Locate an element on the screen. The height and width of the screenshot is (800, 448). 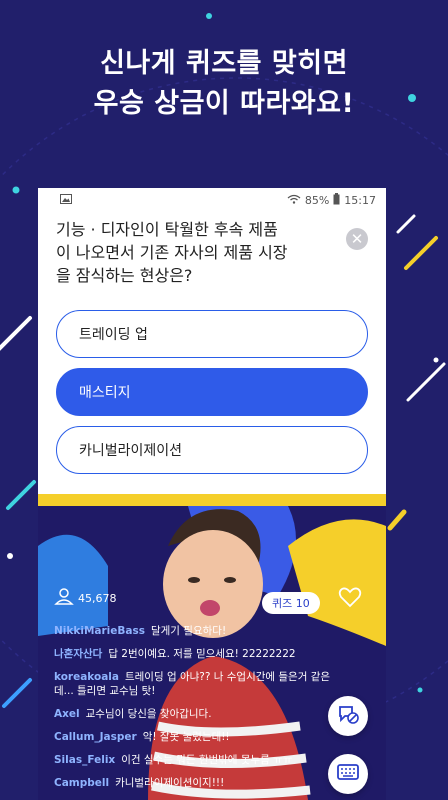
status-right: 85% 15:17 is located at coordinates (331, 200).